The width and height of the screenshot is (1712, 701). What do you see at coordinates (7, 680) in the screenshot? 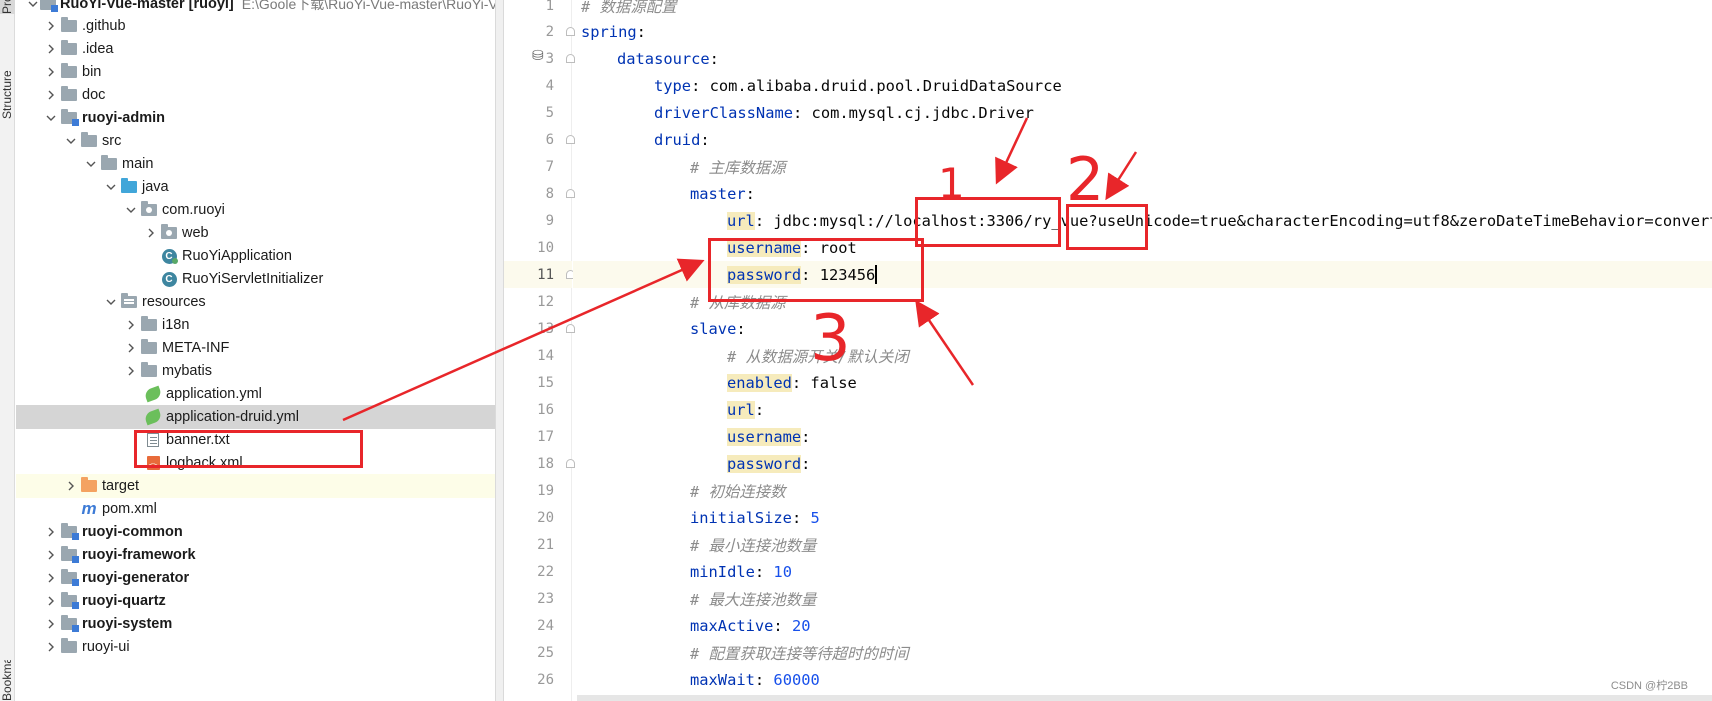
I see `bookmarks-tool-tab: Bookmarks` at bounding box center [7, 680].